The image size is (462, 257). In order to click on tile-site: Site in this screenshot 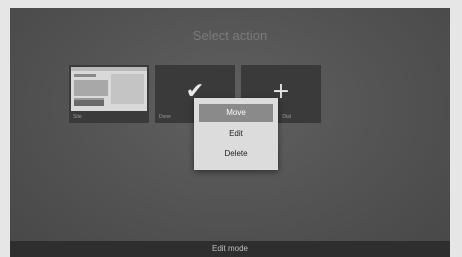, I will do `click(109, 94)`.